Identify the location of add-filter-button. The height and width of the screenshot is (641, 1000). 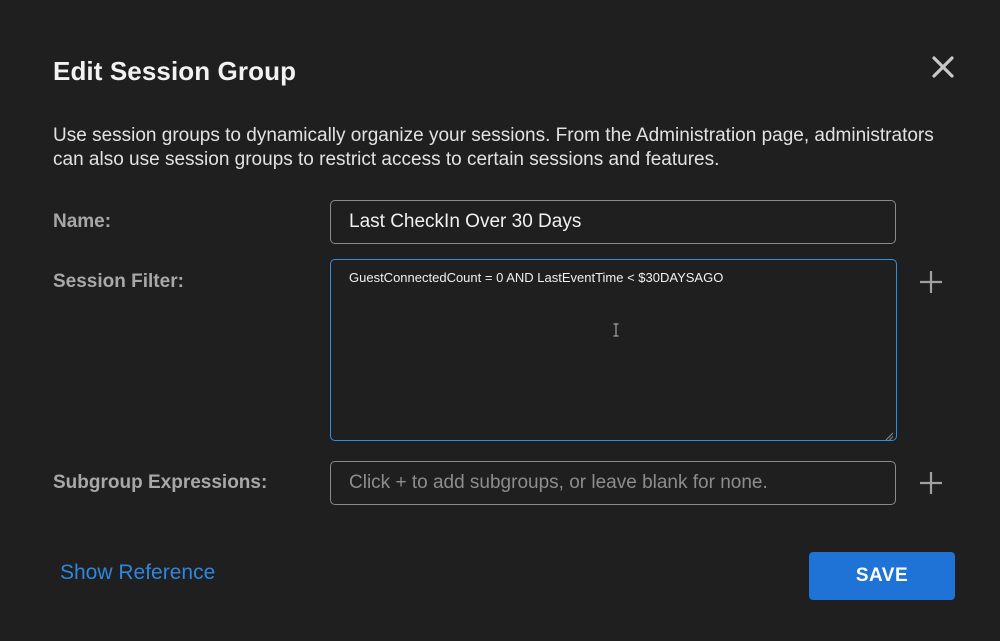
(931, 282).